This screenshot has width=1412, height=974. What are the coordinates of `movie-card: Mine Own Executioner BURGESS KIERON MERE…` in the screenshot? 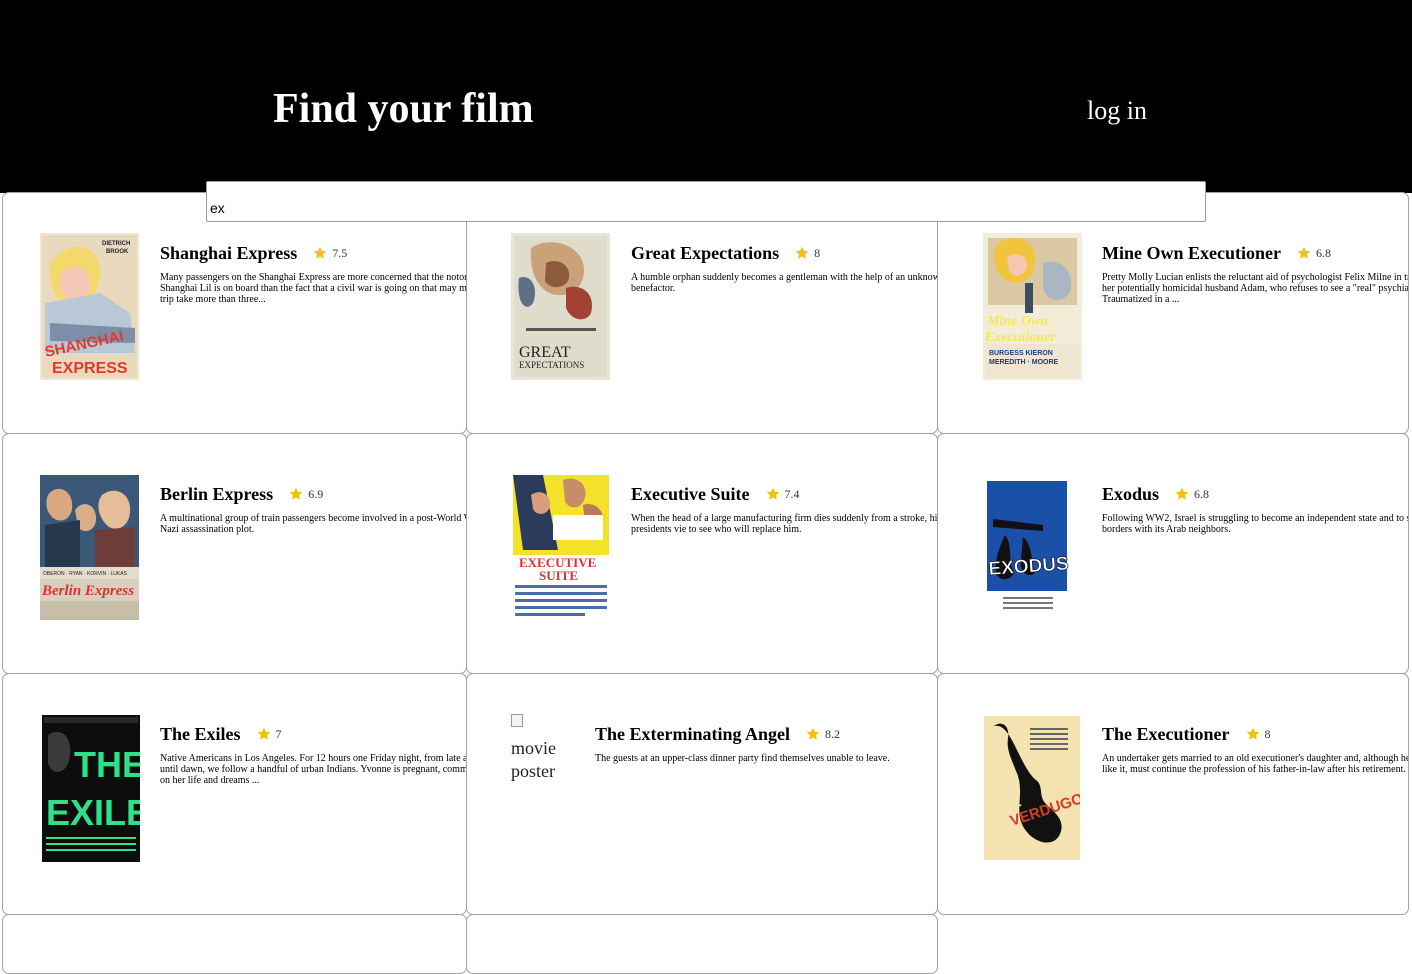 It's located at (1173, 313).